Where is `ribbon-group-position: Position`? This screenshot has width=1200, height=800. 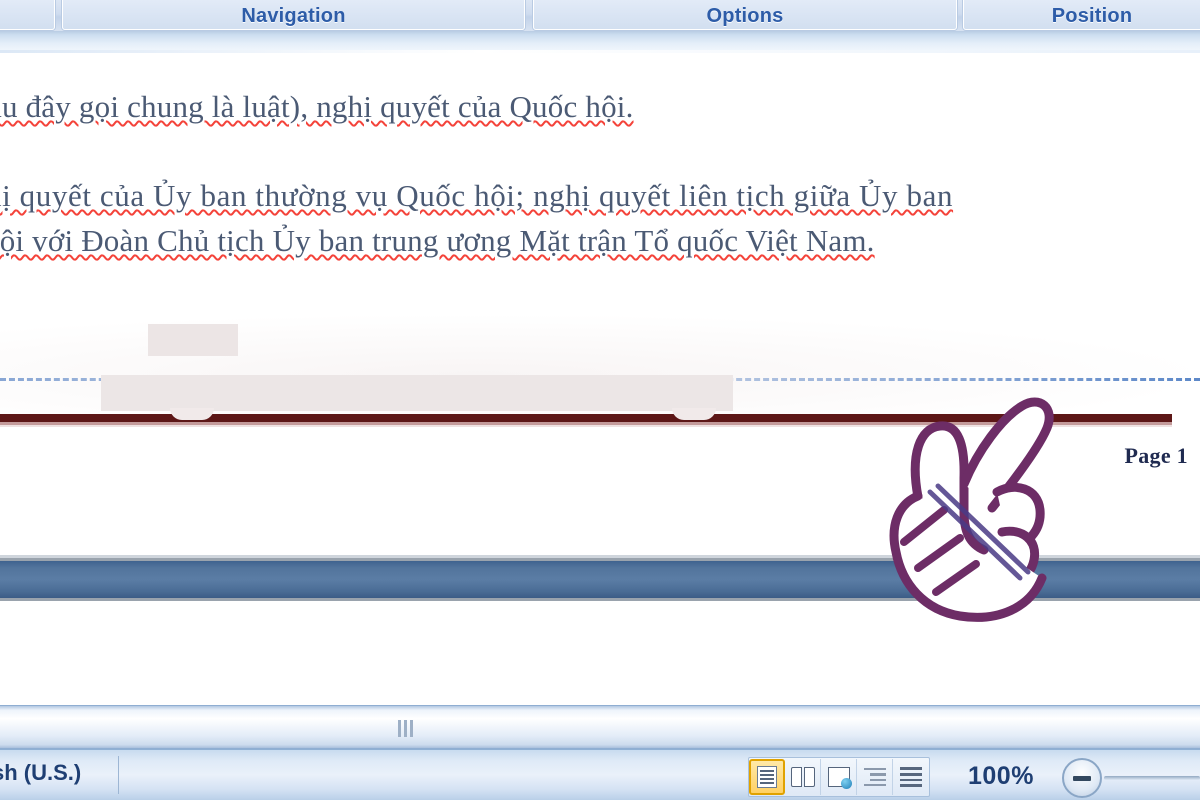 ribbon-group-position: Position is located at coordinates (1081, 15).